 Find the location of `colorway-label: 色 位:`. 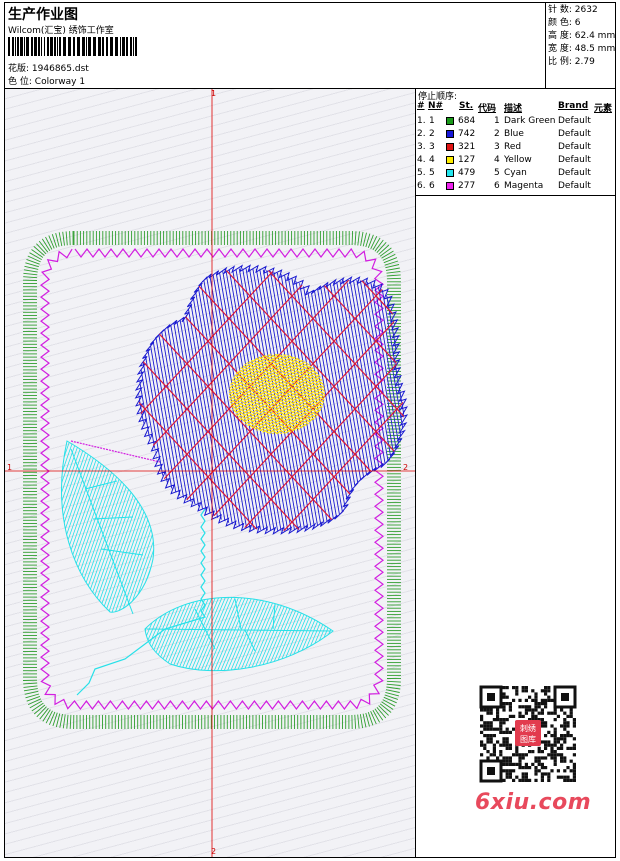

colorway-label: 色 位: is located at coordinates (20, 82).